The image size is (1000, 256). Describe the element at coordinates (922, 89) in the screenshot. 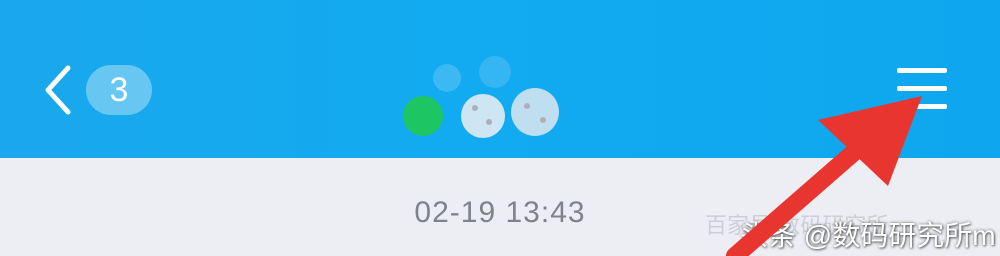

I see `hamburger-menu-icon` at that location.